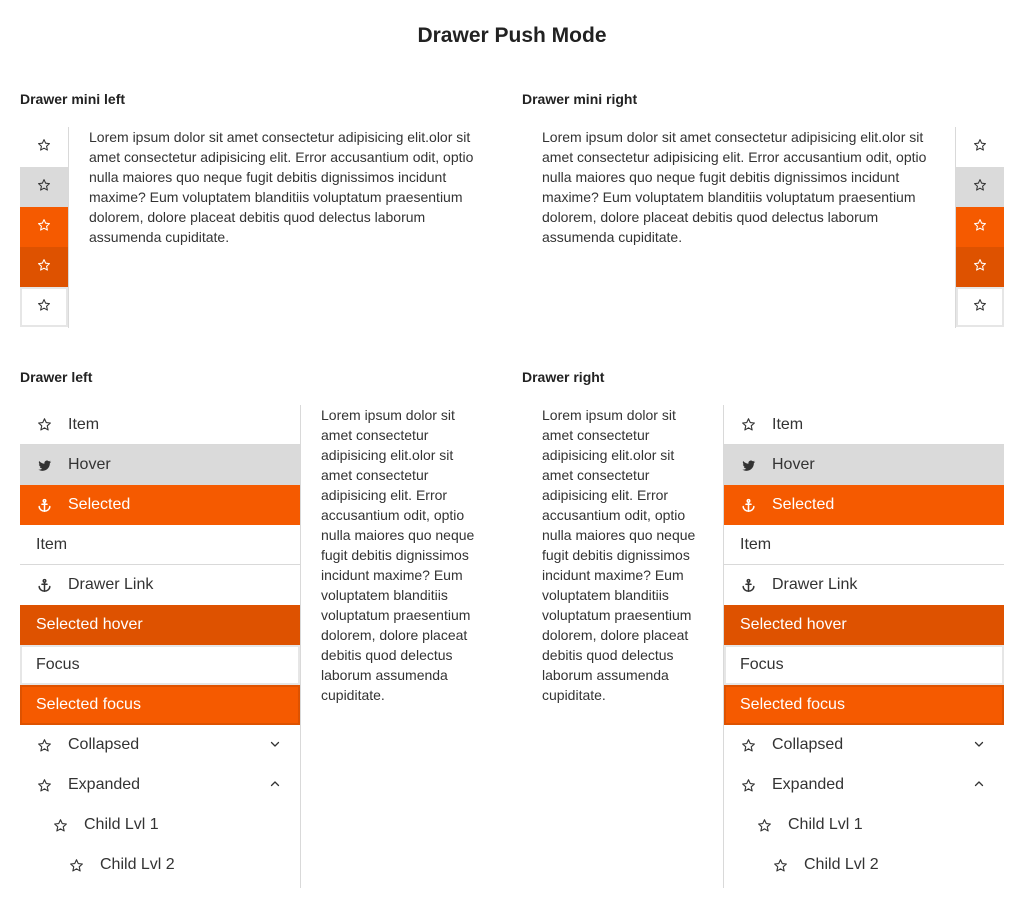 This screenshot has width=1024, height=907. What do you see at coordinates (73, 99) in the screenshot?
I see `mini-left-title: Drawer mini left` at bounding box center [73, 99].